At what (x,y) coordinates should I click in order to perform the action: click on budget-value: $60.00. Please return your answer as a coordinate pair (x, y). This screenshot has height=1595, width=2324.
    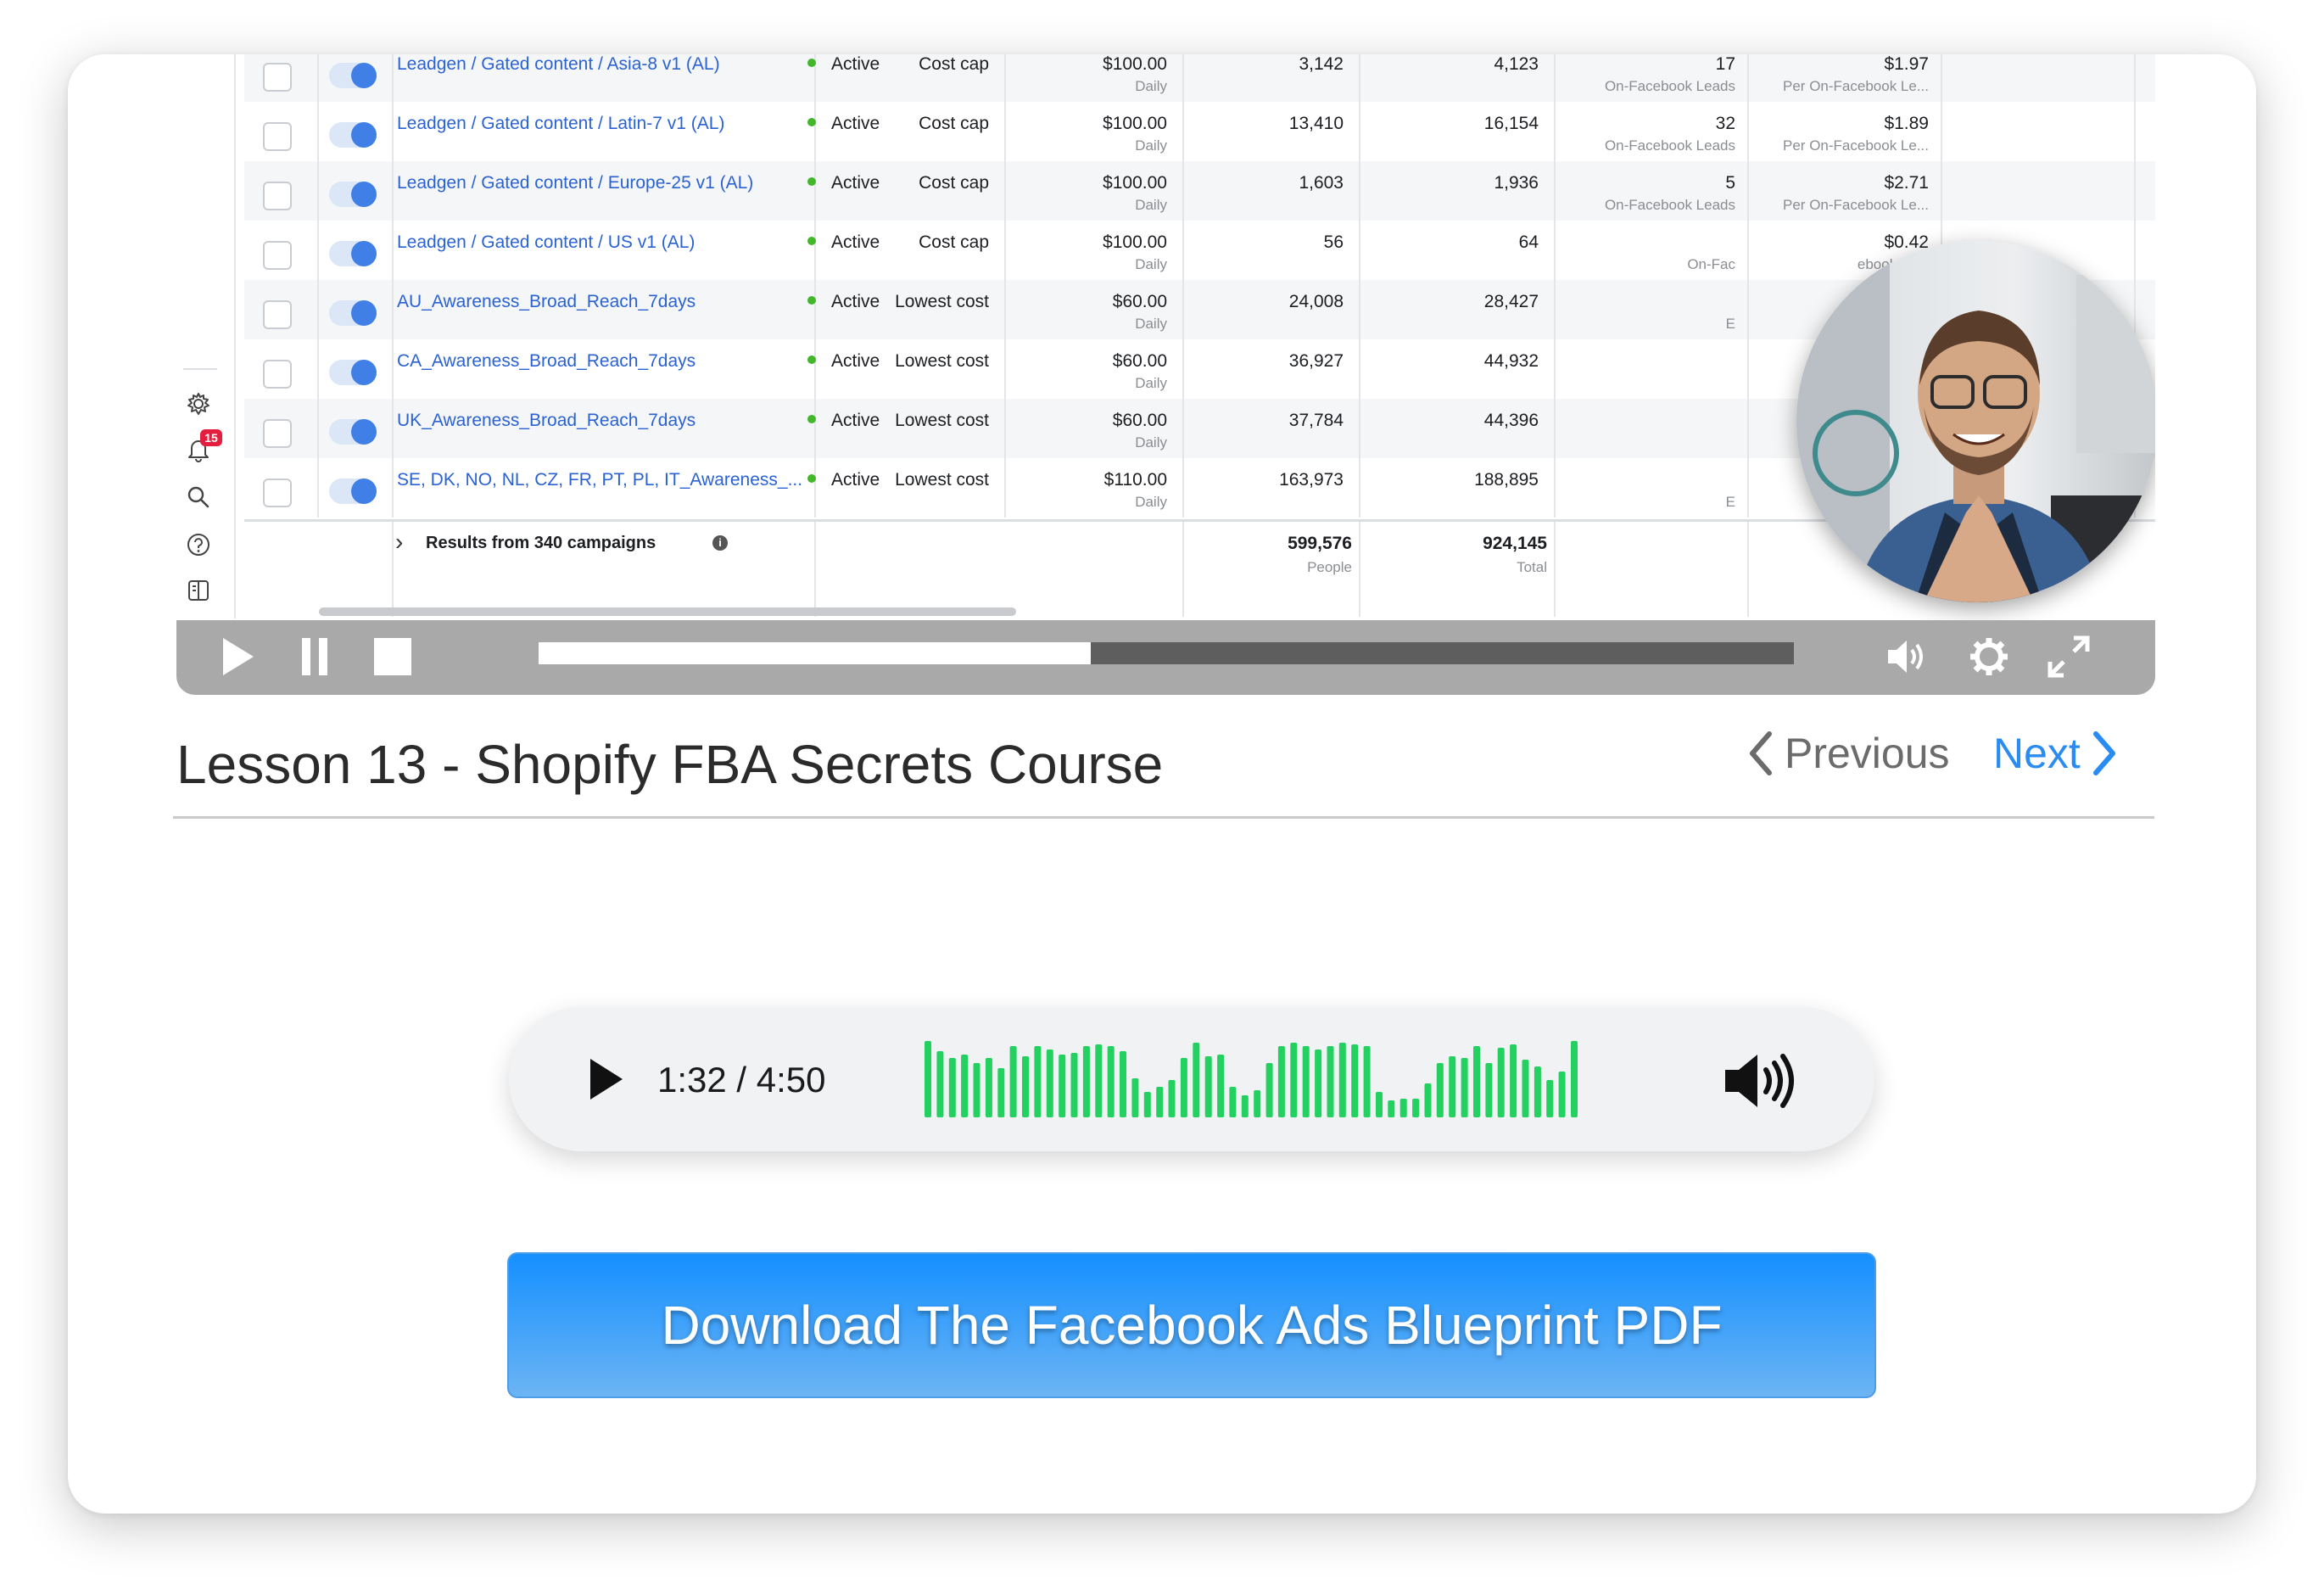
    Looking at the image, I should click on (1139, 301).